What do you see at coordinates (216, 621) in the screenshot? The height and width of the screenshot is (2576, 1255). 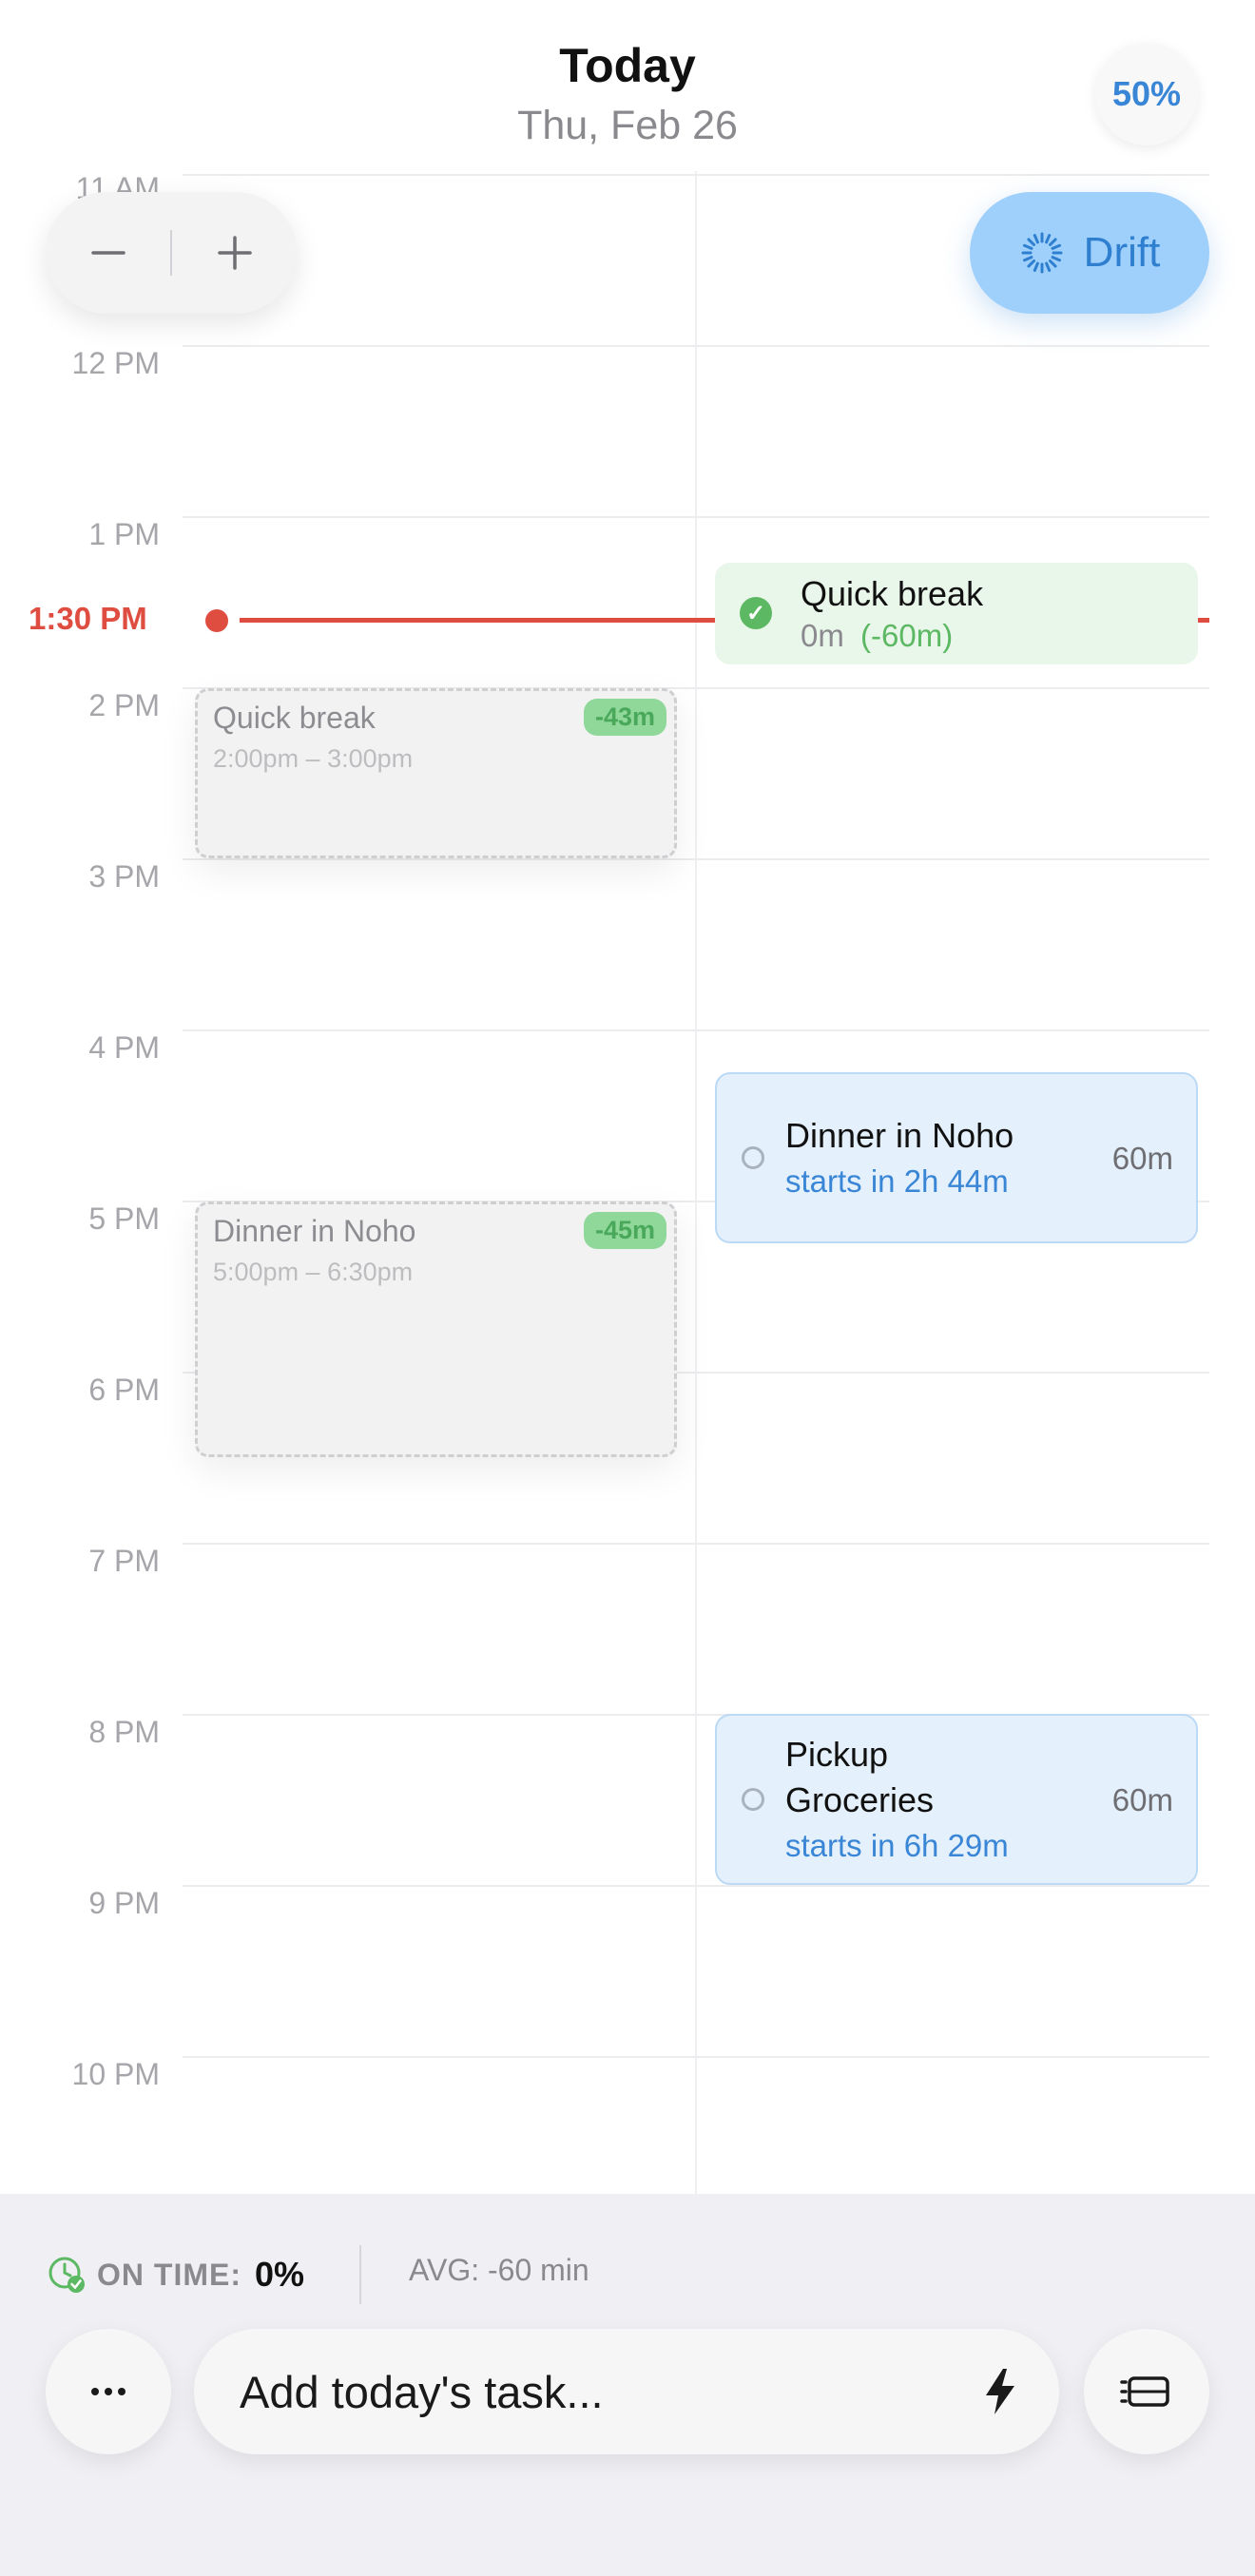 I see `current-time-dot` at bounding box center [216, 621].